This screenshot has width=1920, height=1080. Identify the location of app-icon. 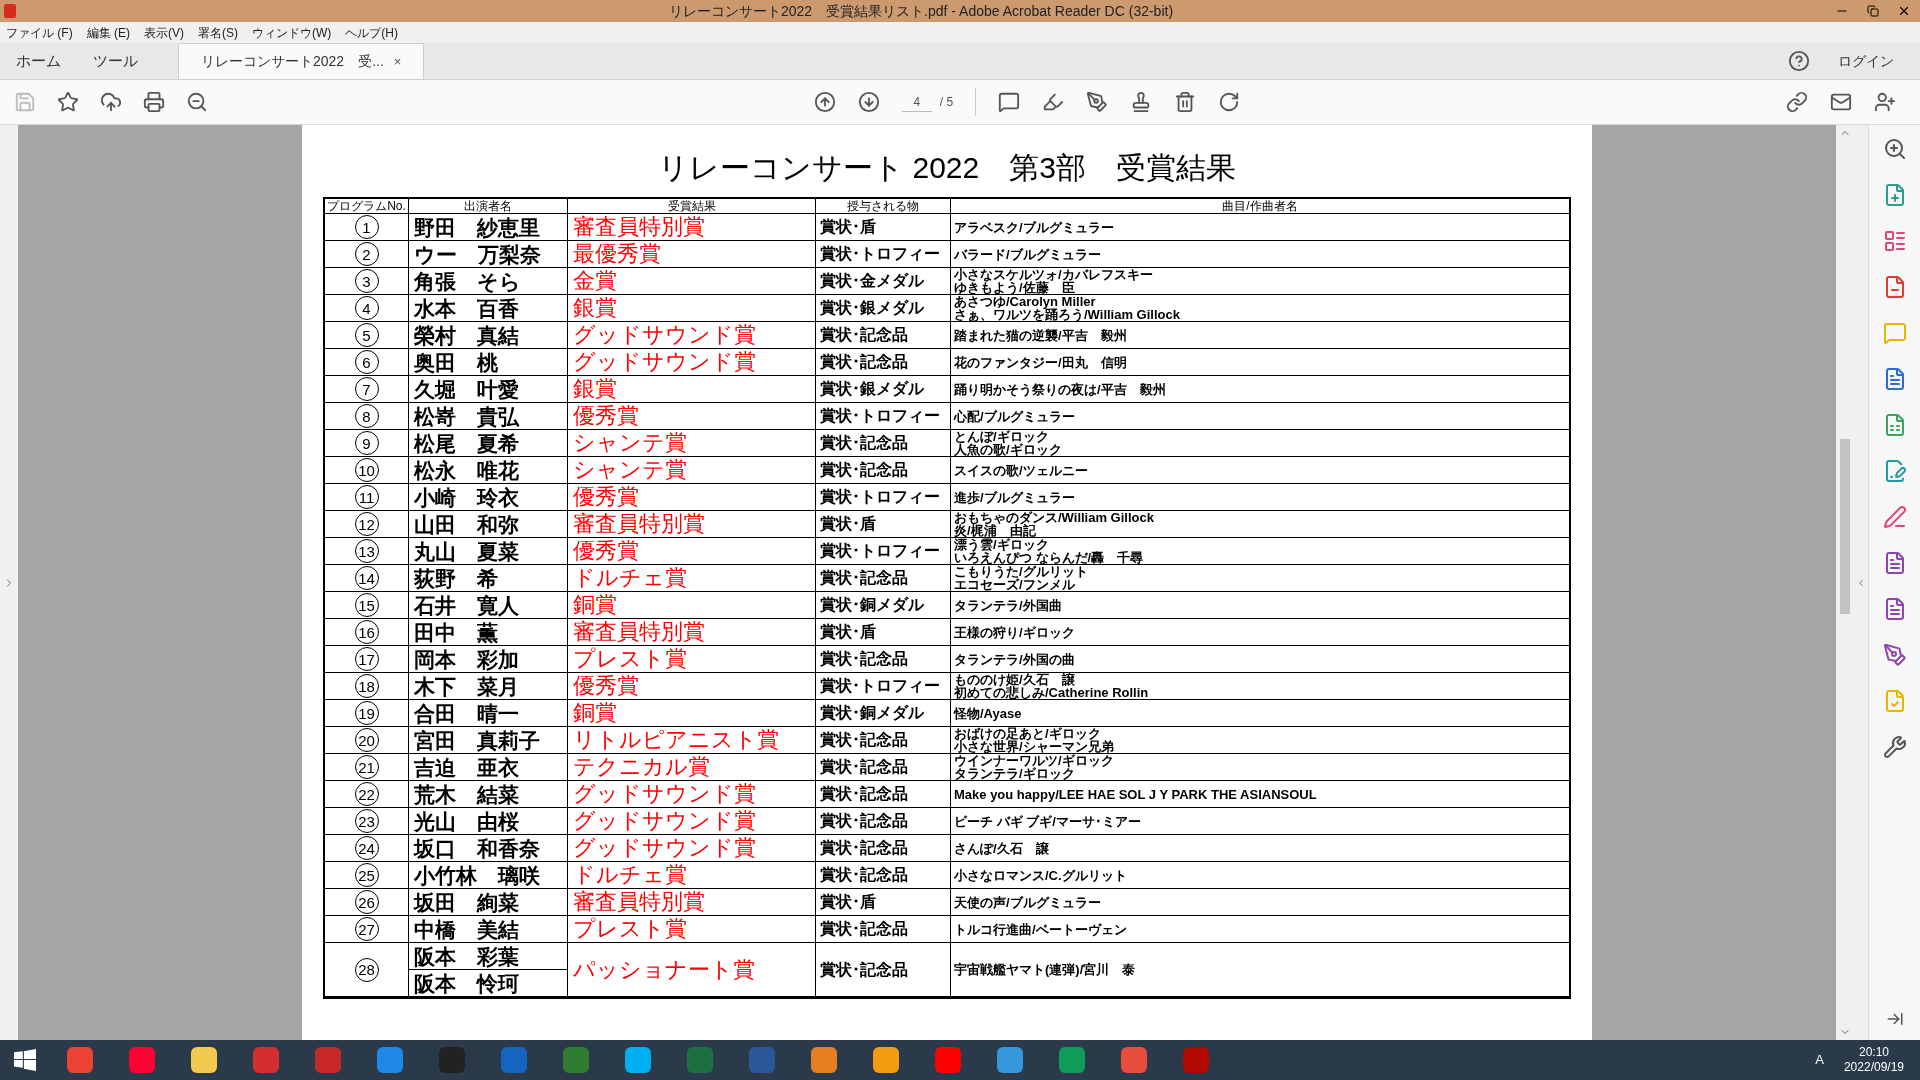
(10, 11).